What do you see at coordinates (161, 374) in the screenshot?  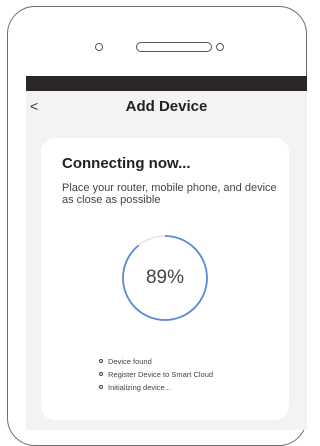 I see `step-label: Register Device to Smart Cloud` at bounding box center [161, 374].